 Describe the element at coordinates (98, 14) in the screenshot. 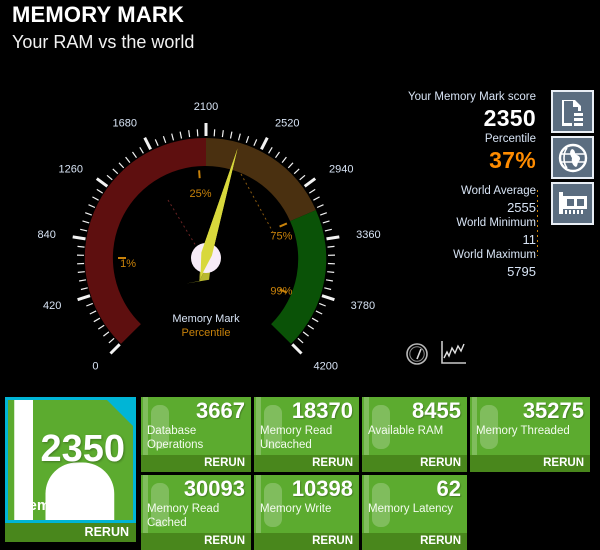

I see `page-title: MEMORY MARK` at that location.